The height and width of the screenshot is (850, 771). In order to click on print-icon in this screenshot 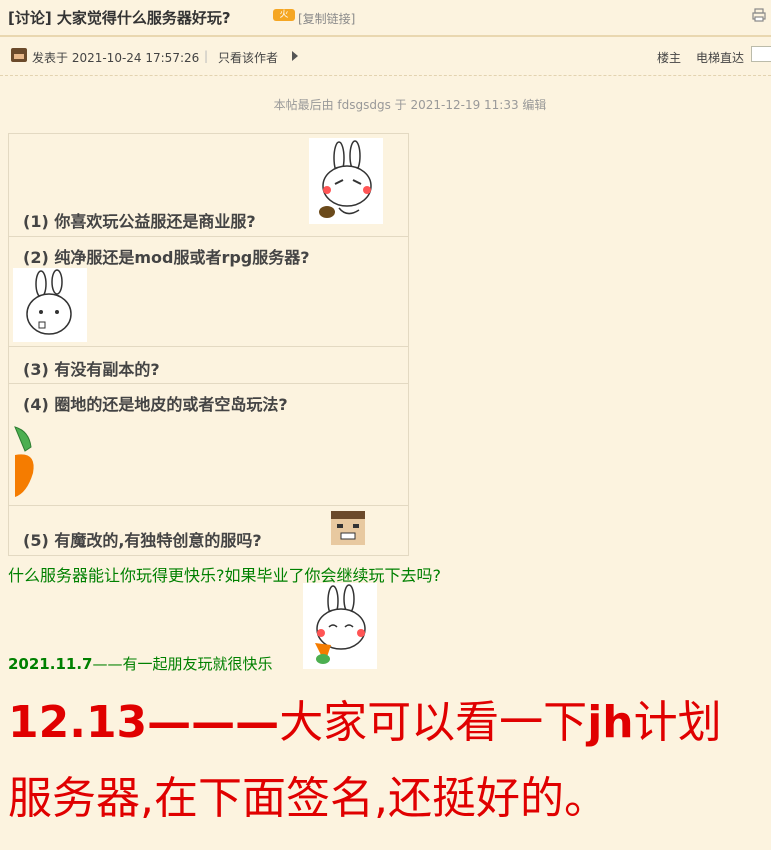, I will do `click(759, 15)`.